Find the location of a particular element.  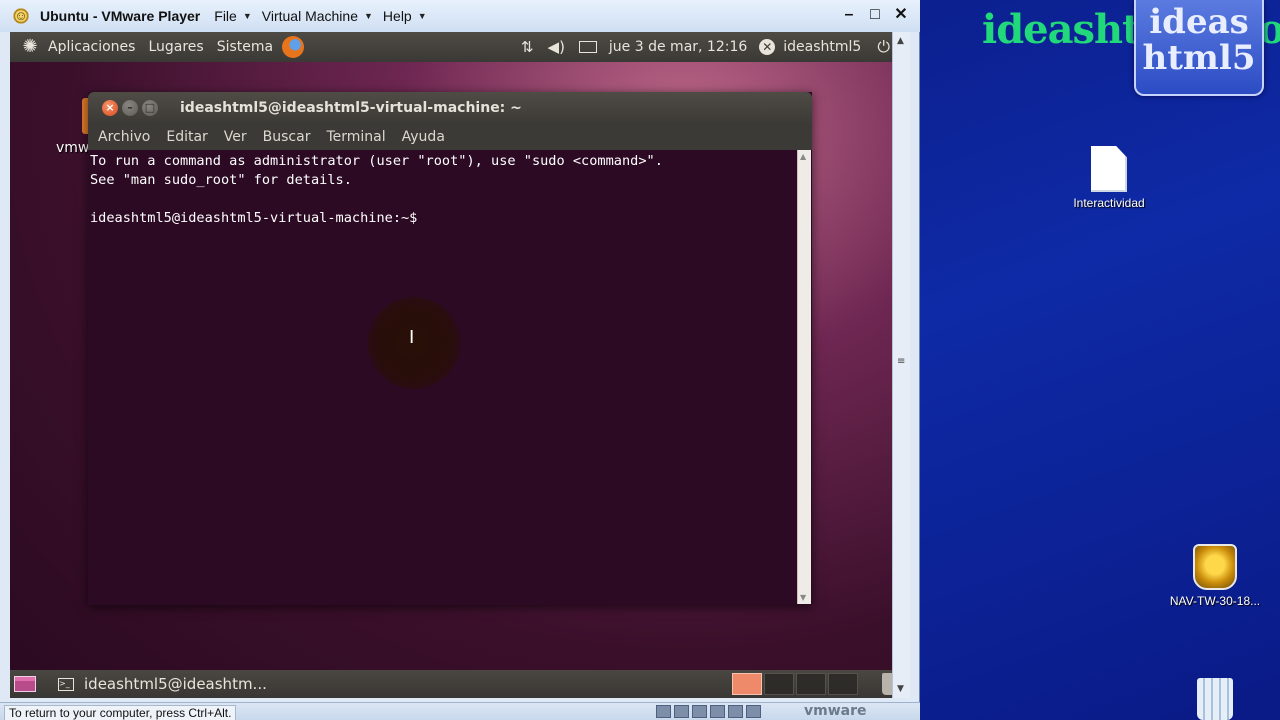

show-desktop-icon is located at coordinates (25, 684).